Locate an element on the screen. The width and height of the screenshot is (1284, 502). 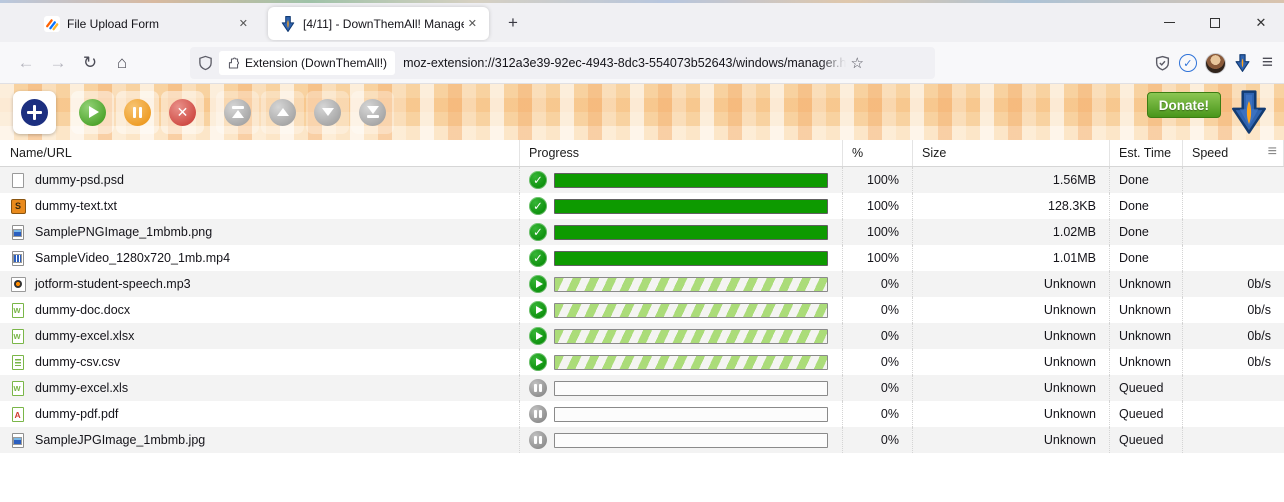
move-down-button is located at coordinates (327, 112).